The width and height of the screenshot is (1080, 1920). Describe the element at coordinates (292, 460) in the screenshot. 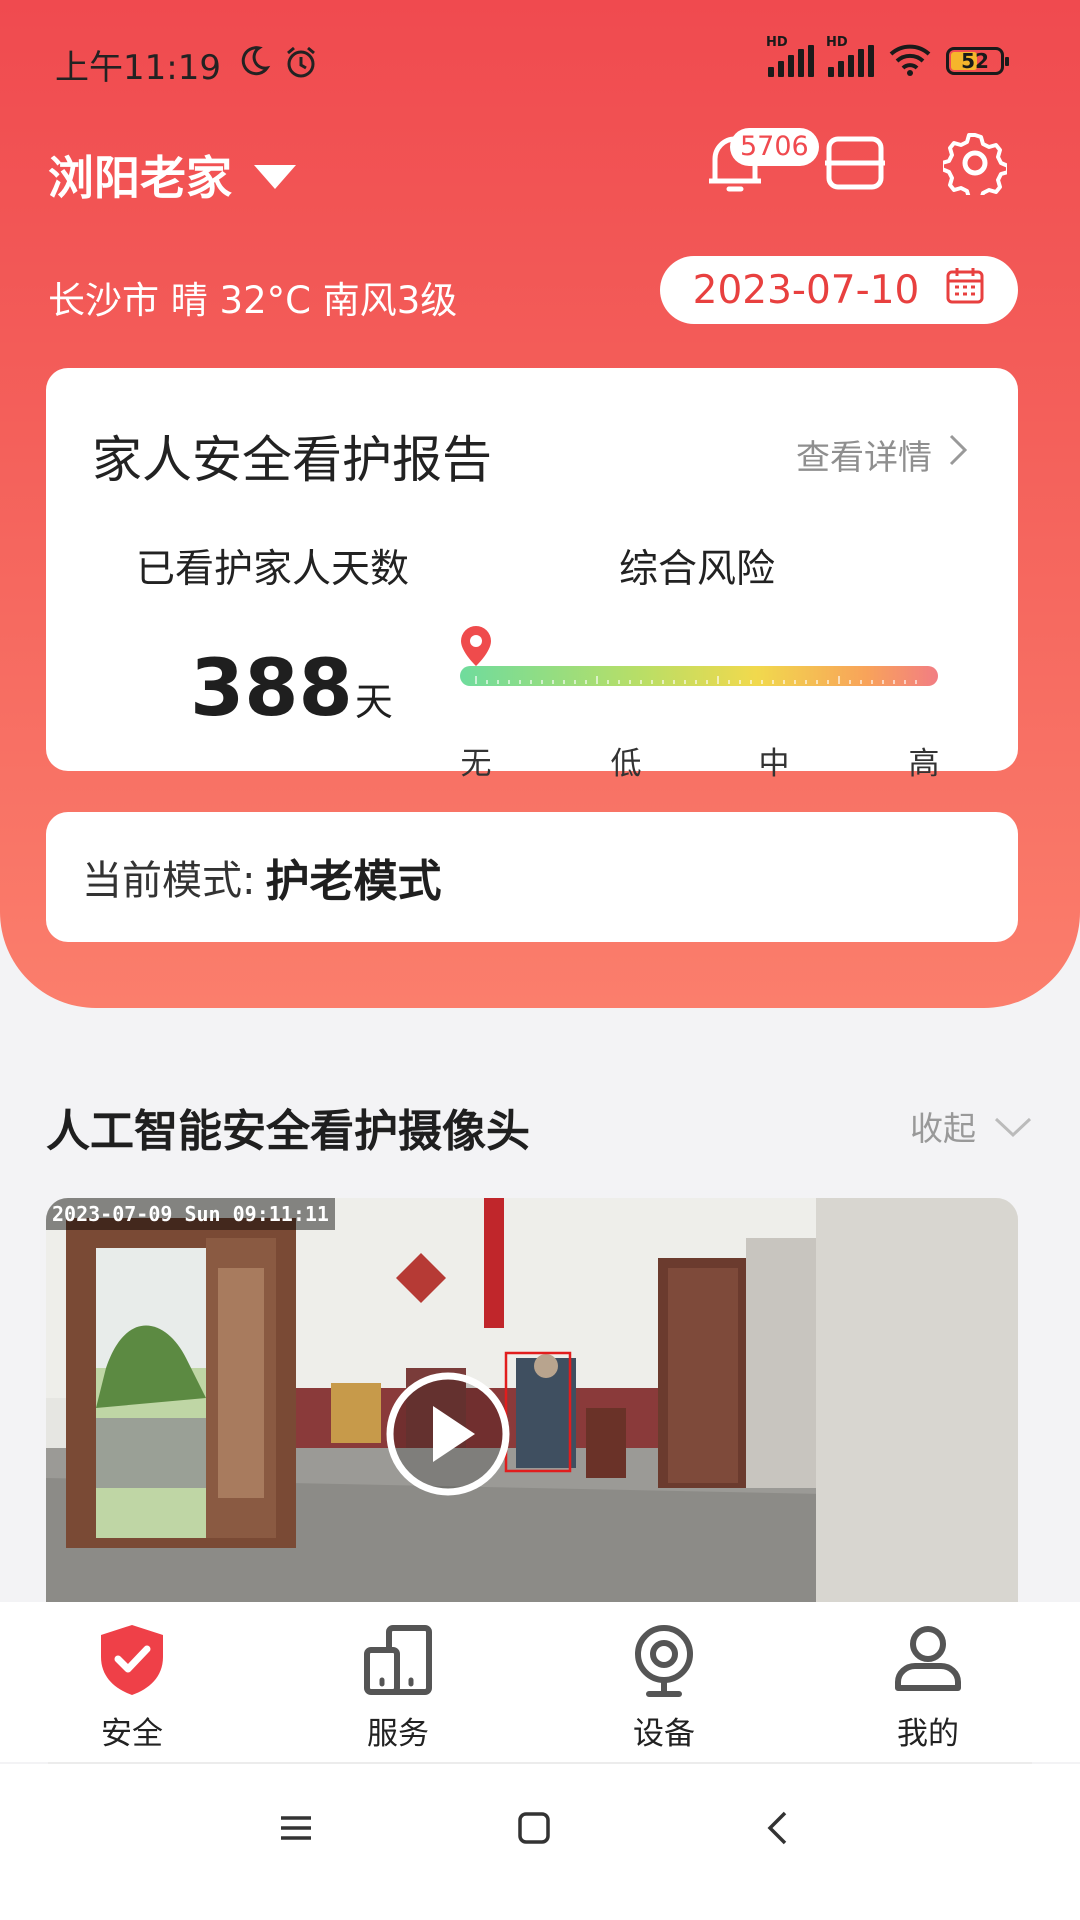

I see `report-title: 家人安全看护报告` at that location.